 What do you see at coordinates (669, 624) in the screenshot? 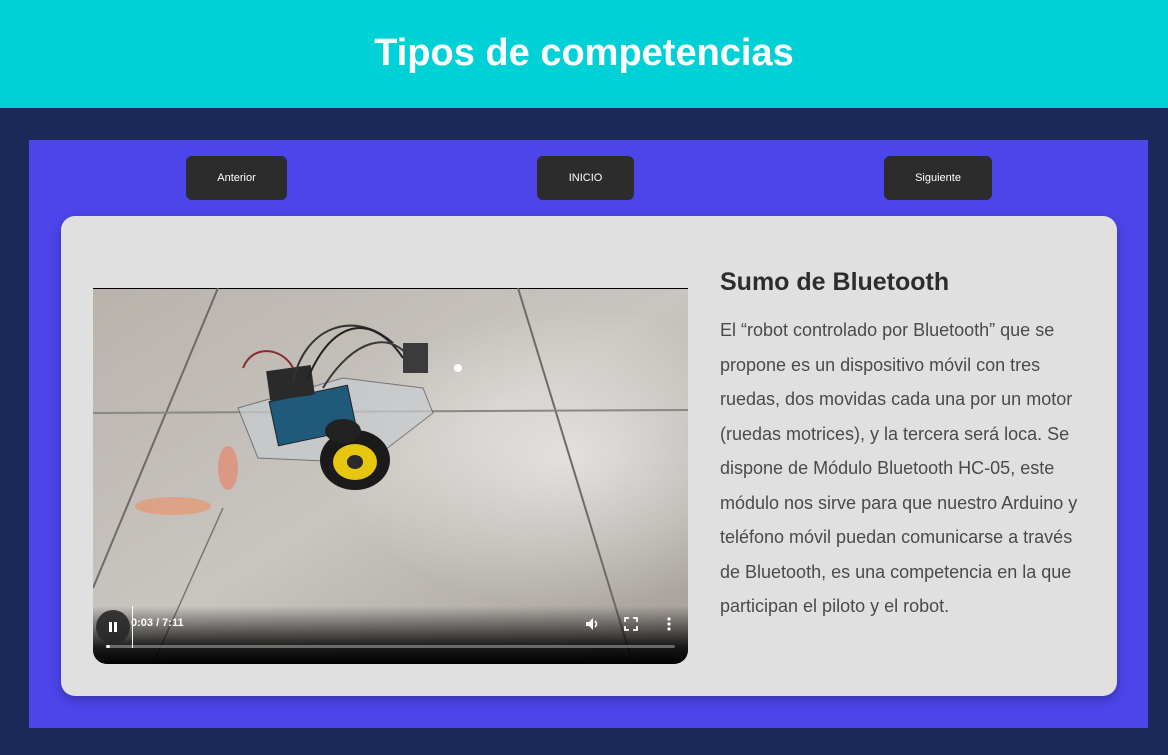
I see `more-options-icon` at bounding box center [669, 624].